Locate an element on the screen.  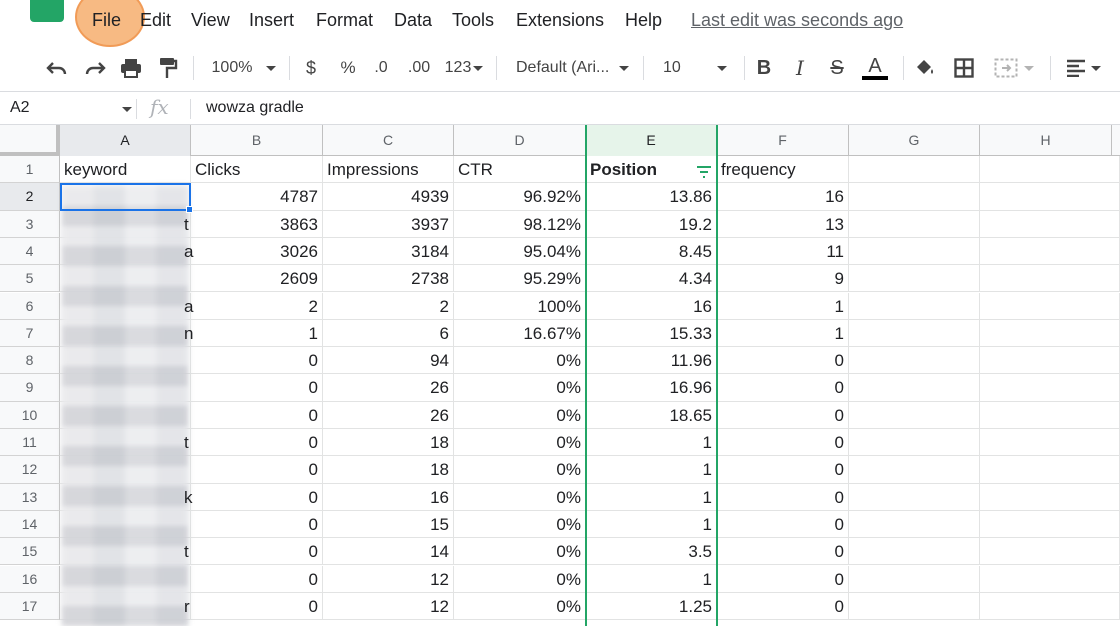
cell-f: 9 is located at coordinates (783, 279).